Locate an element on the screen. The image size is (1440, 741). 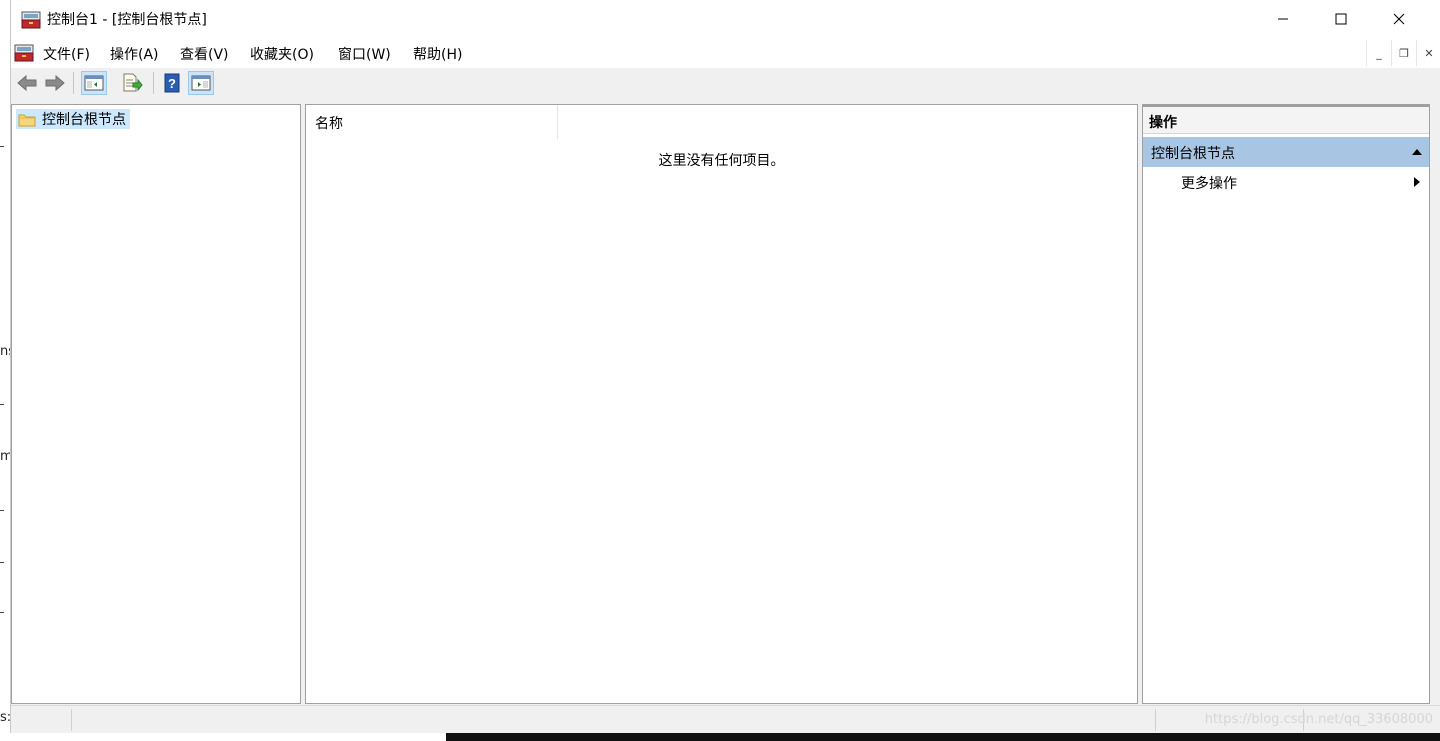
forward-arrow-icon is located at coordinates (55, 83).